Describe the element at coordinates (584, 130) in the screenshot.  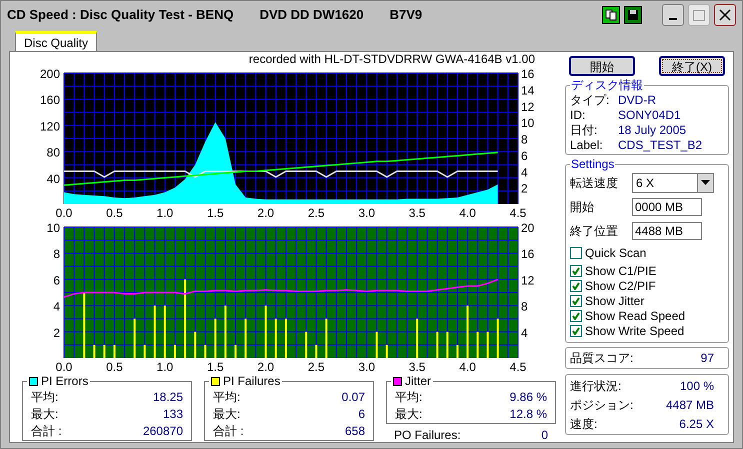
I see `info-label: 日付:` at that location.